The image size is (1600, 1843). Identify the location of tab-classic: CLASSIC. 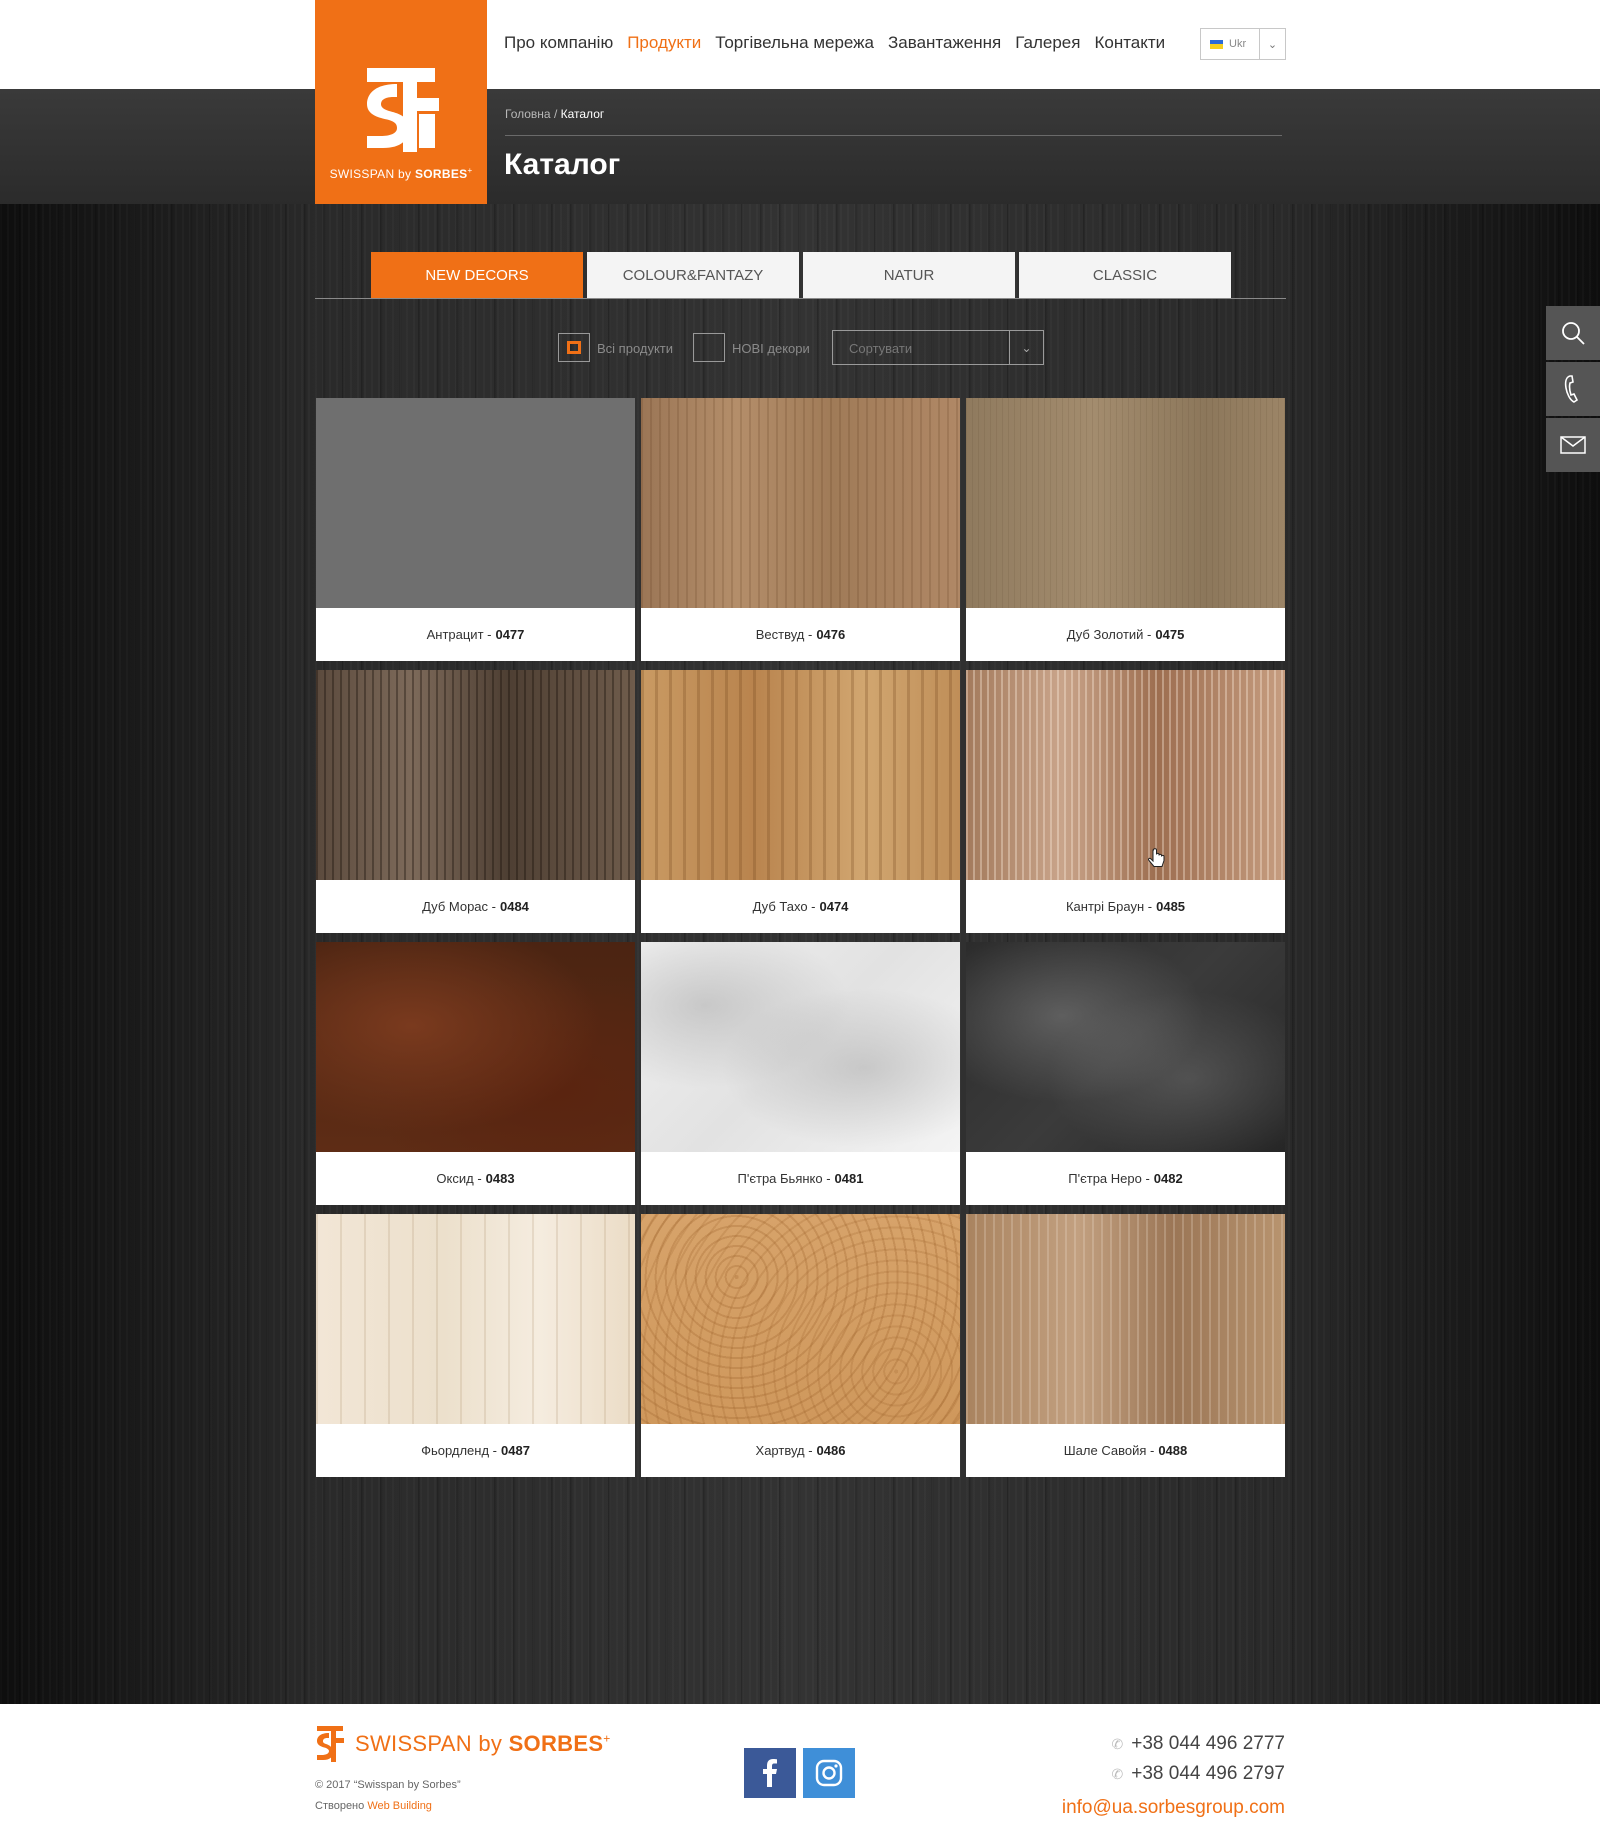
(1125, 275).